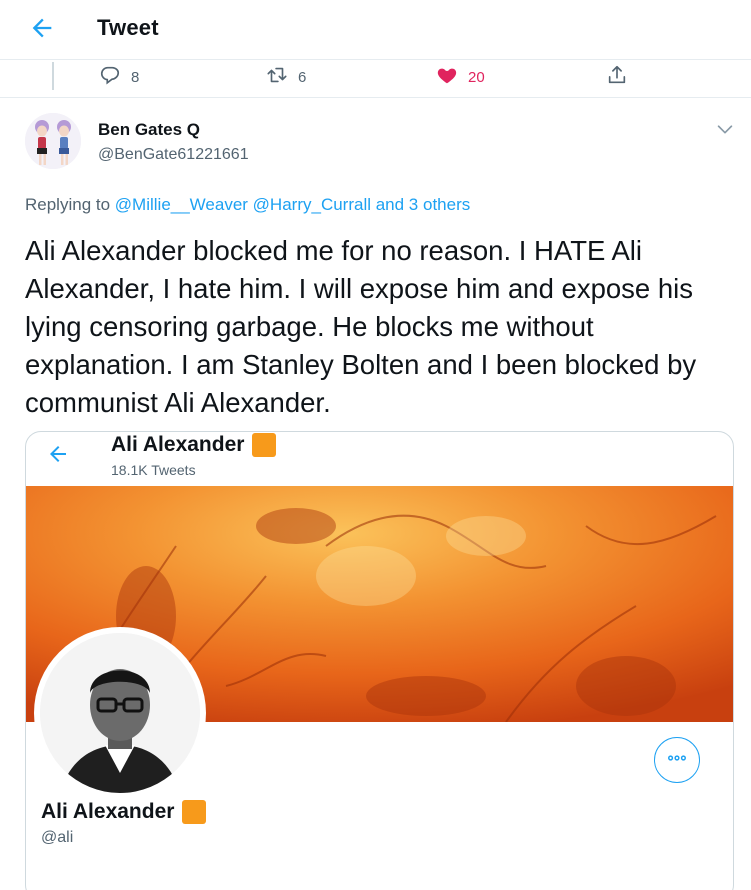 The image size is (751, 890). I want to click on embedded-tweet-count: 18.1K Tweets, so click(153, 470).